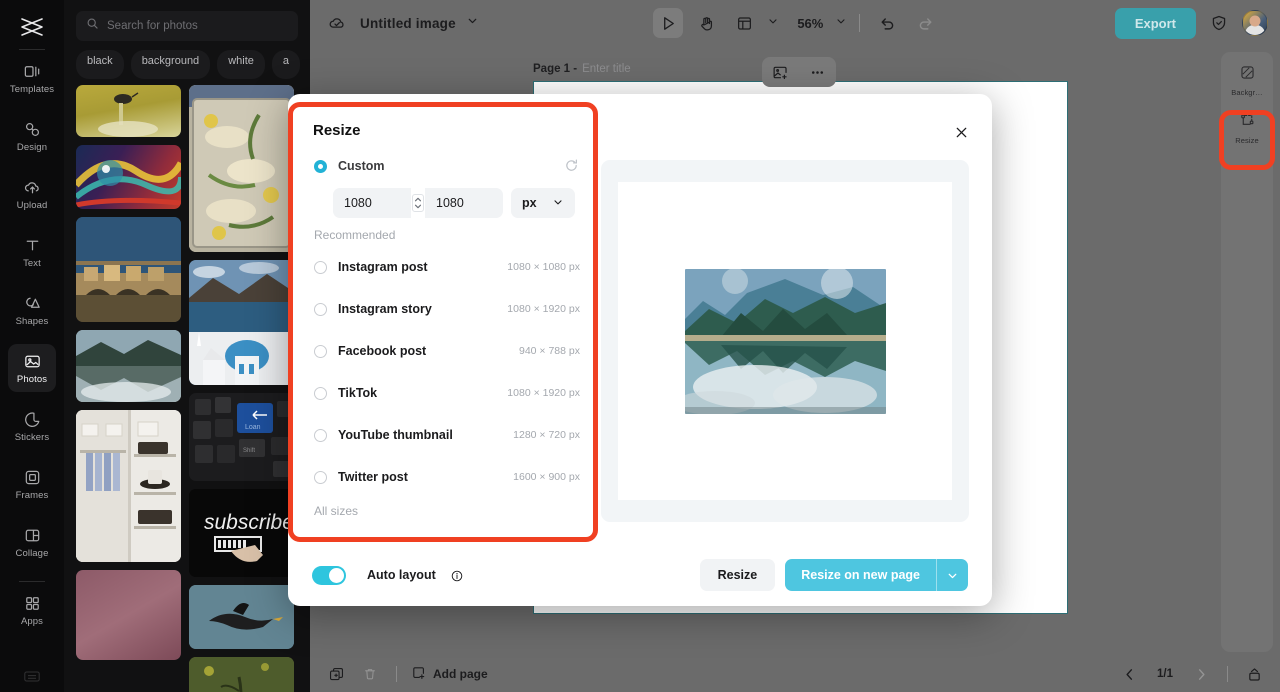 The image size is (1280, 692). Describe the element at coordinates (170, 64) in the screenshot. I see `tag-chip: background` at that location.